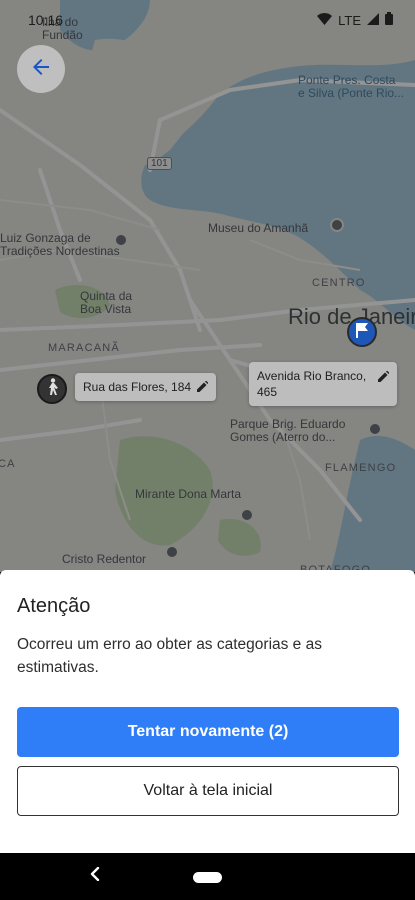 This screenshot has width=415, height=900. I want to click on origin-address-chip: Rua das Flores, 184, so click(146, 387).